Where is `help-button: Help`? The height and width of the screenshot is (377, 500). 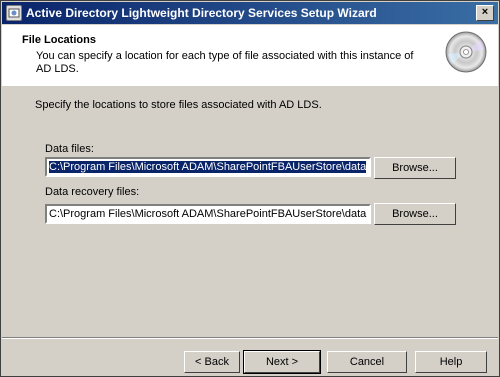 help-button: Help is located at coordinates (451, 362).